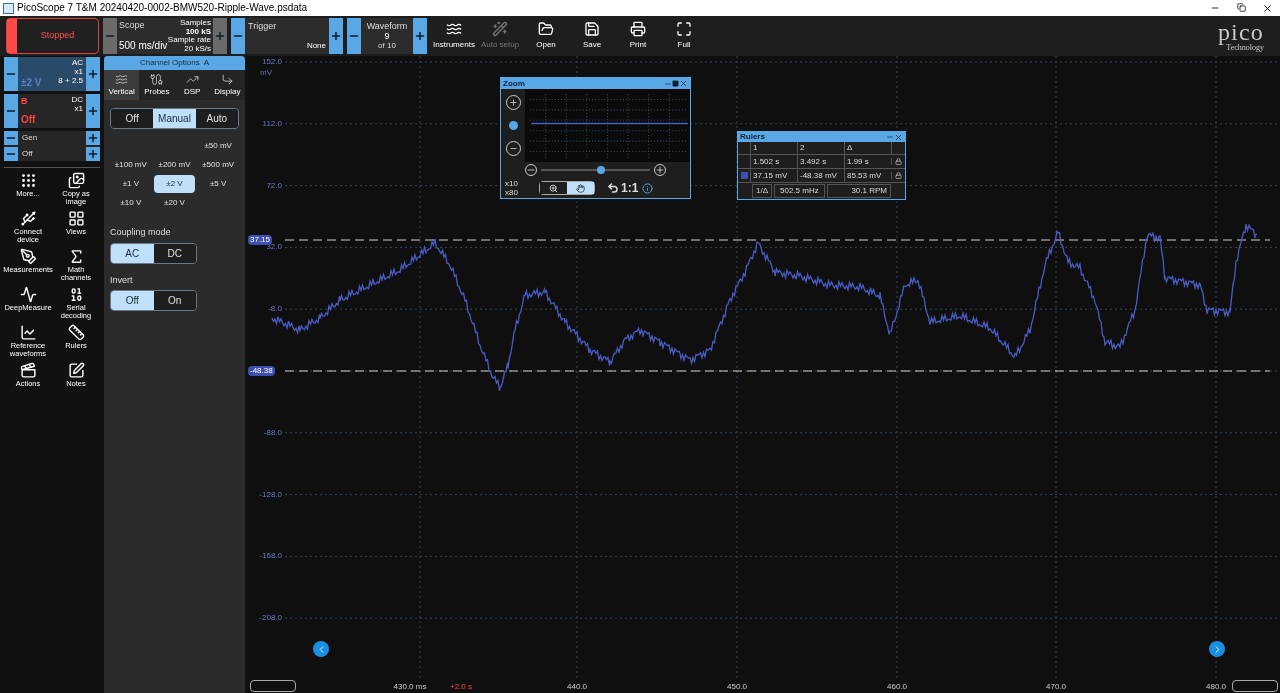  Describe the element at coordinates (131, 203) in the screenshot. I see `range-option: ±10 V` at that location.